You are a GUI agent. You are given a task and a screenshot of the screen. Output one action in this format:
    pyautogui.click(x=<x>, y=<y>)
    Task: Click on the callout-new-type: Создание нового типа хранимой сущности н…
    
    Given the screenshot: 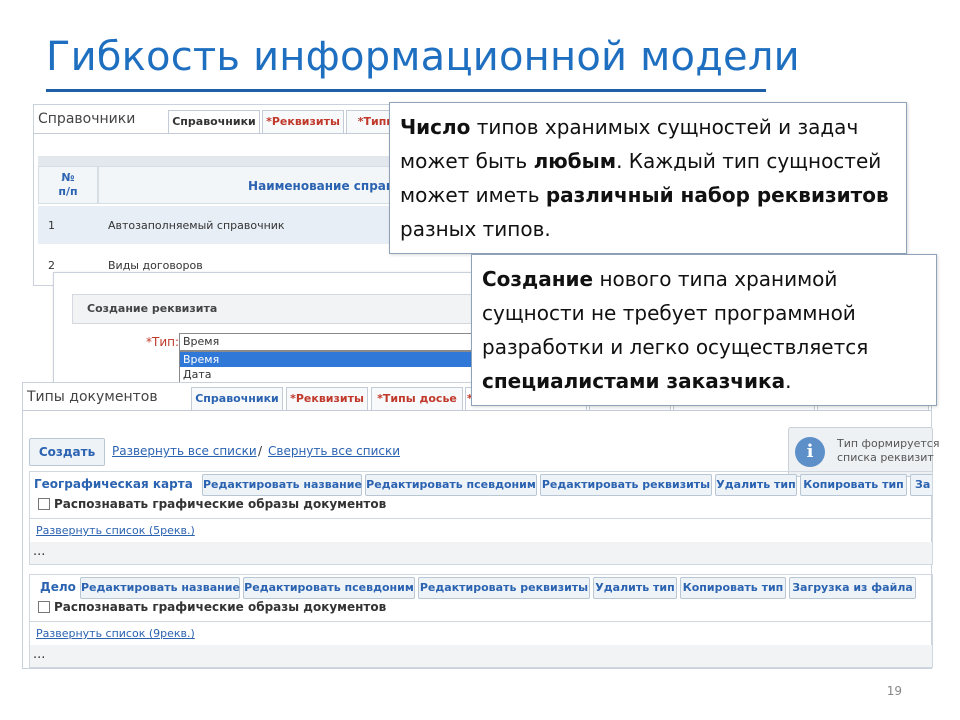 What is the action you would take?
    pyautogui.click(x=704, y=330)
    